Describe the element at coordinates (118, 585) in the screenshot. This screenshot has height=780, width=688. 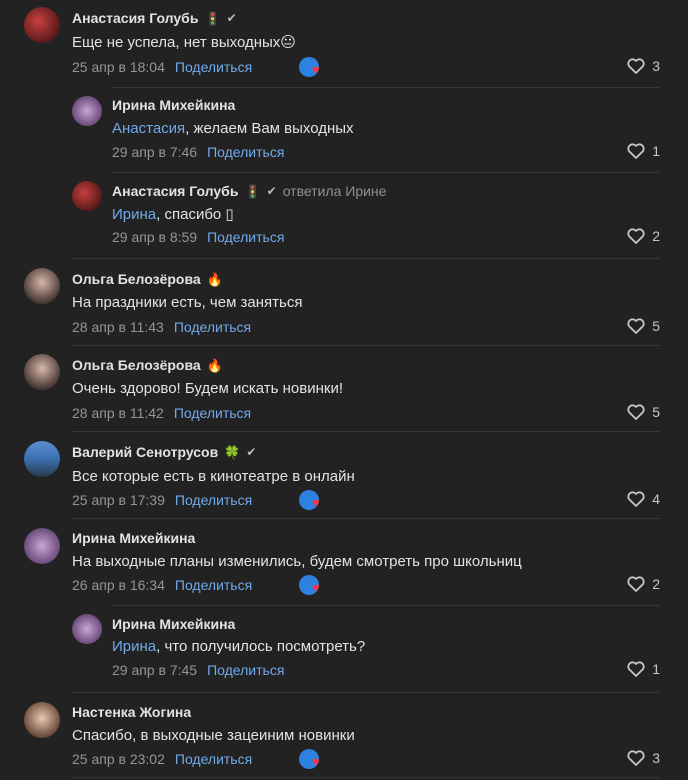
I see `comment-date: 26 апр в 16:34` at that location.